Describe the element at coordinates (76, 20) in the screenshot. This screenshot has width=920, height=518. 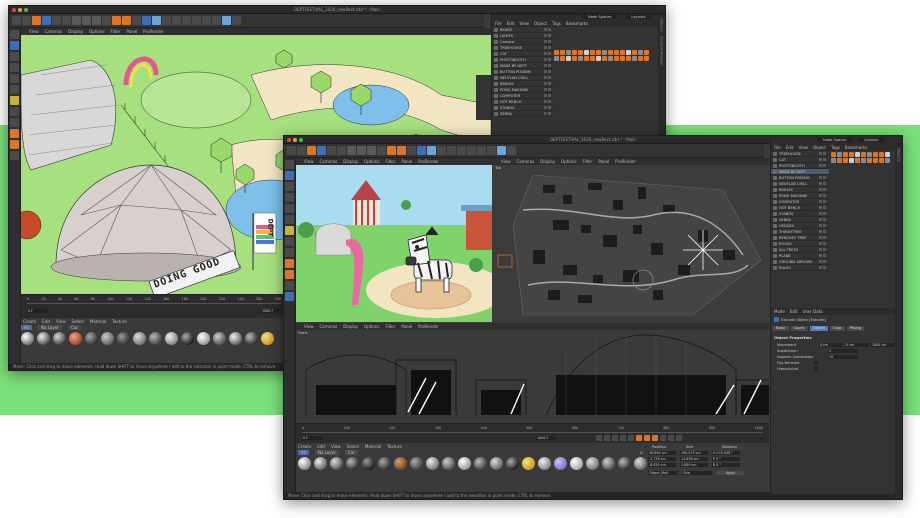
I see `x-axis-icon` at that location.